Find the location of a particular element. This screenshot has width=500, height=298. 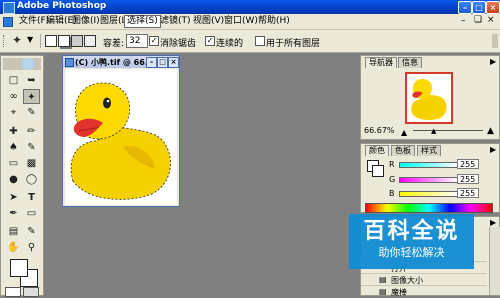

contiguous-checkbox: ✓ is located at coordinates (210, 41).